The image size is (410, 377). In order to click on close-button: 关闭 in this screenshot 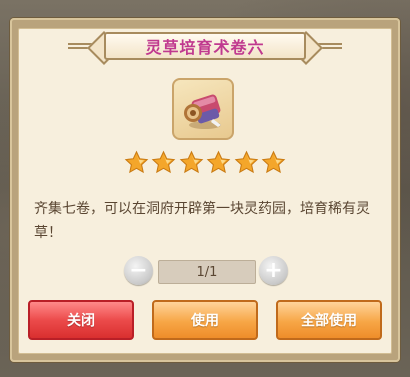, I will do `click(81, 320)`.